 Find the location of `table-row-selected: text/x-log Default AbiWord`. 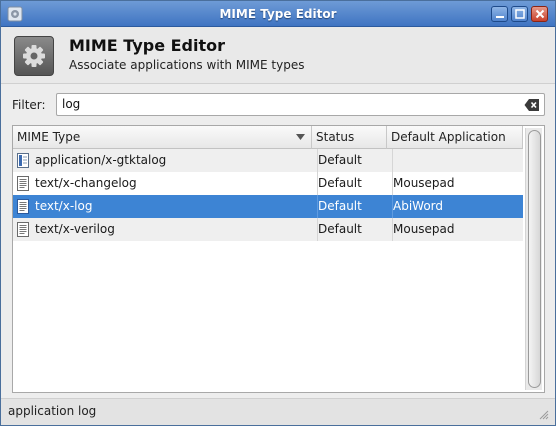

table-row-selected: text/x-log Default AbiWord is located at coordinates (268, 206).